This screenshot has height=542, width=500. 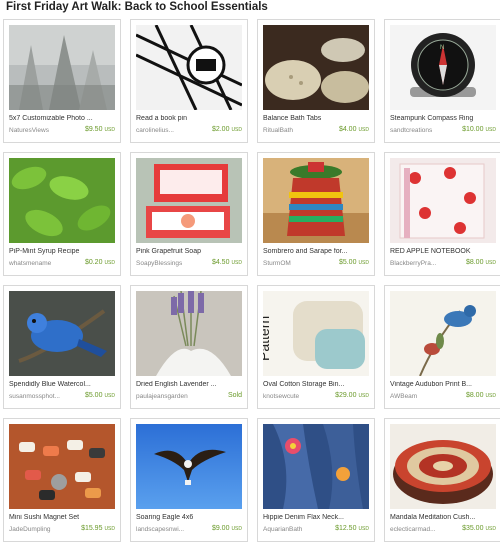 What do you see at coordinates (62, 251) in the screenshot?
I see `listing-title: PiP-Mint Syrup Recipe` at bounding box center [62, 251].